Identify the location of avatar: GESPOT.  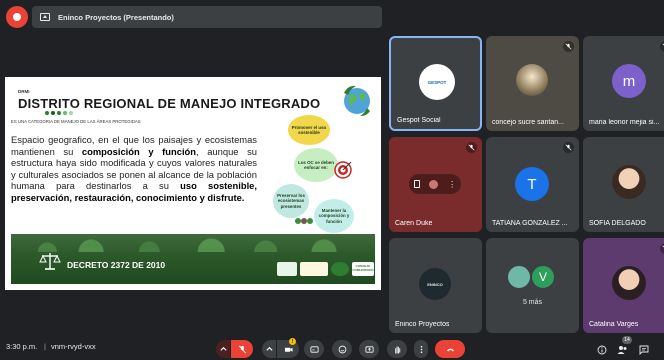
(437, 82).